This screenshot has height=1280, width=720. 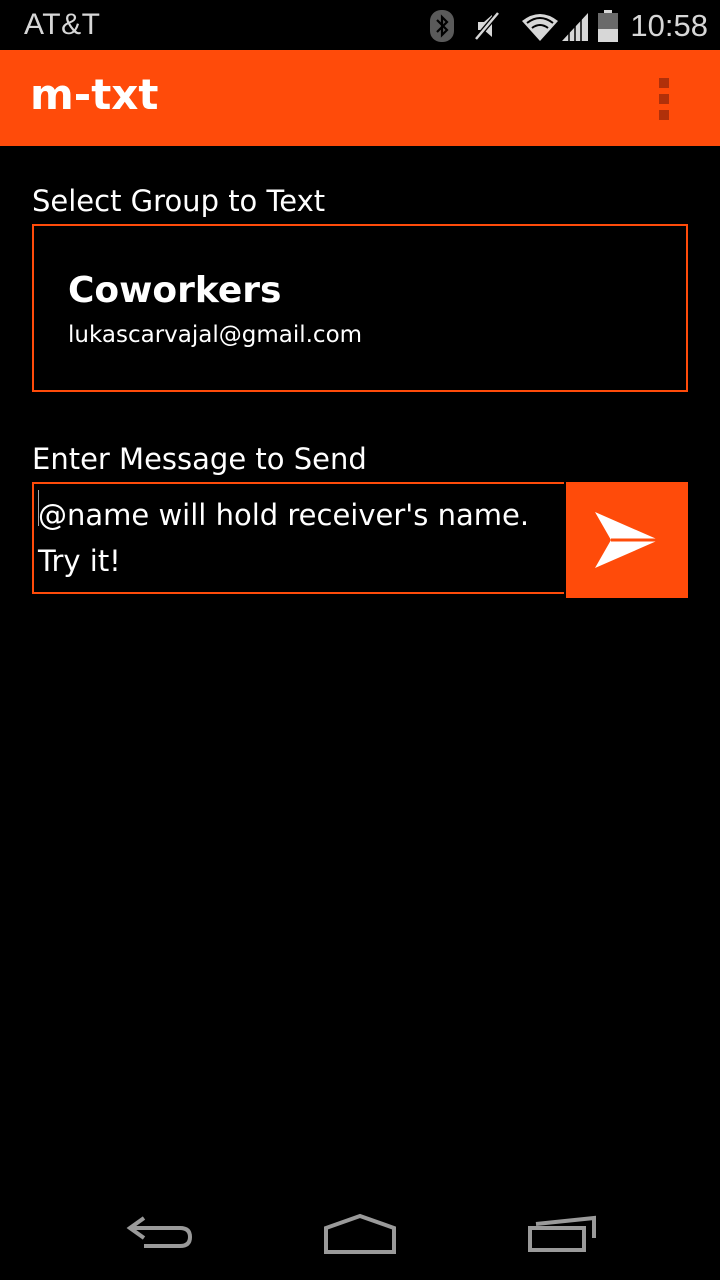 I want to click on app-title: m-txt, so click(x=94, y=94).